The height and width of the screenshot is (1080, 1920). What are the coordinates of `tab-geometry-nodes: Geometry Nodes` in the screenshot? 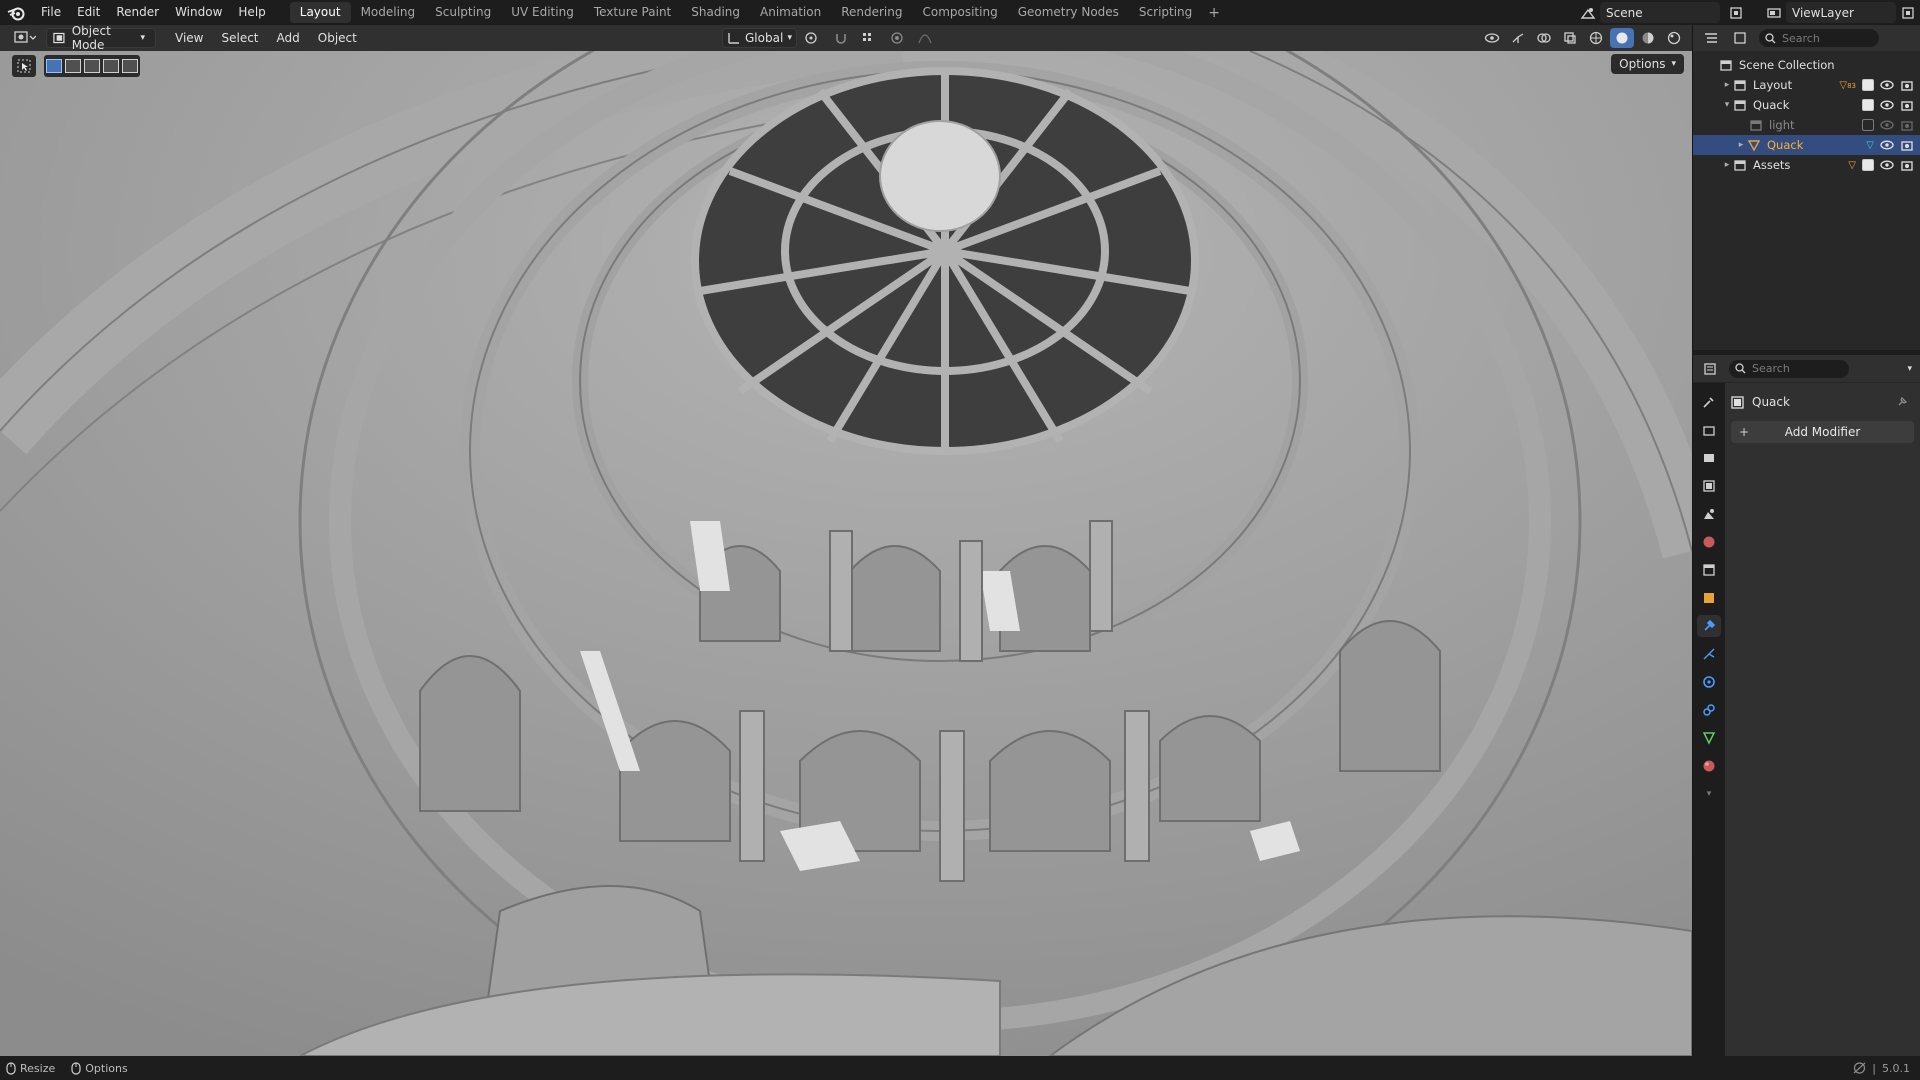 It's located at (1068, 12).